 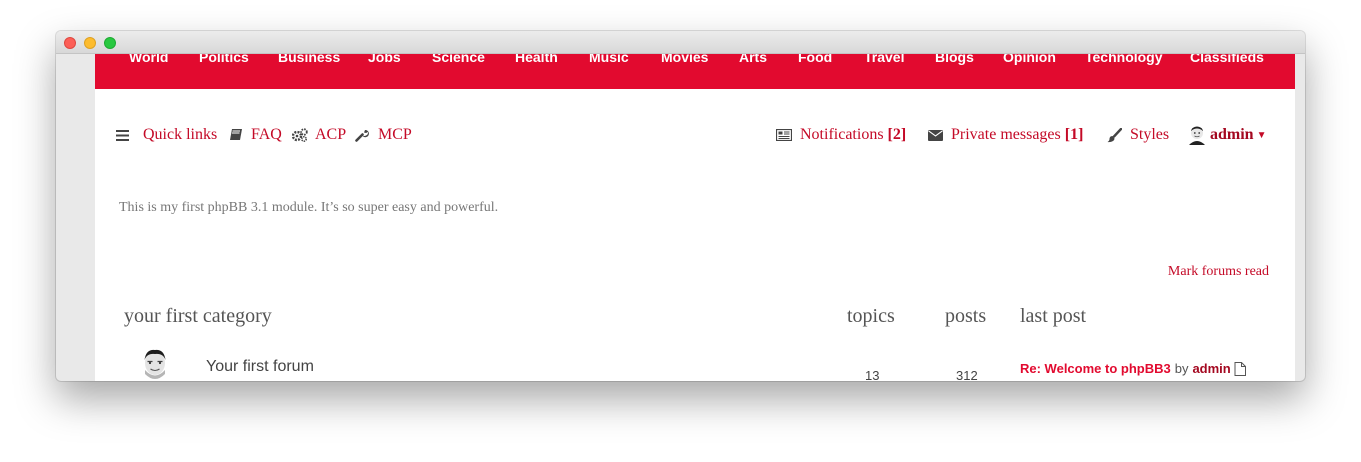 I want to click on private-messages-count: [1], so click(x=1074, y=134).